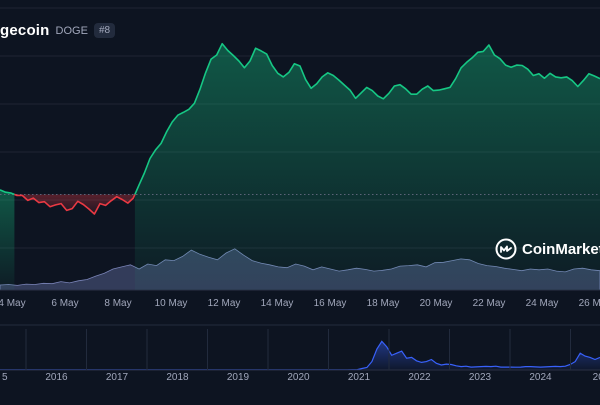  Describe the element at coordinates (596, 377) in the screenshot. I see `overview-year-label: 202` at that location.